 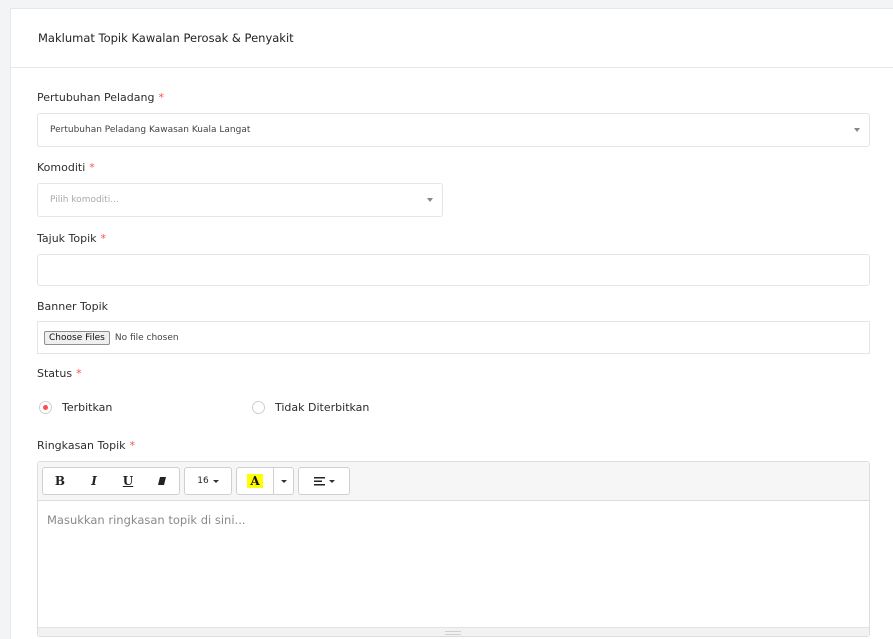 I want to click on editor-toolbar: B I U 16 A, so click(x=453, y=481).